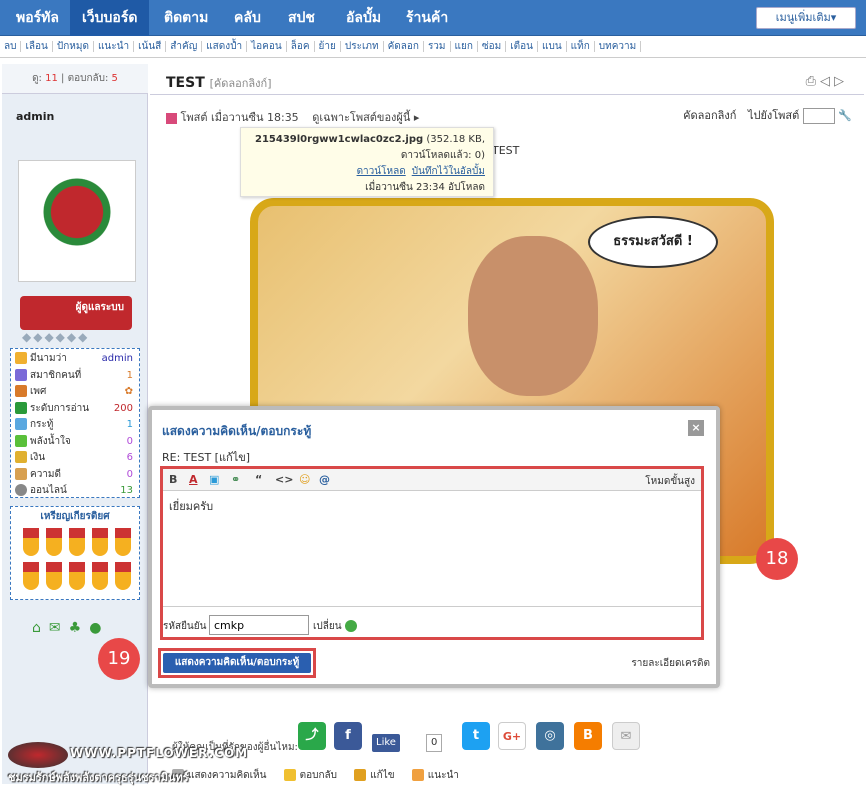  Describe the element at coordinates (365, 117) in the screenshot. I see `author-only-link: ดูเฉพาะโพสต์ของผู้นี้ ▸` at that location.